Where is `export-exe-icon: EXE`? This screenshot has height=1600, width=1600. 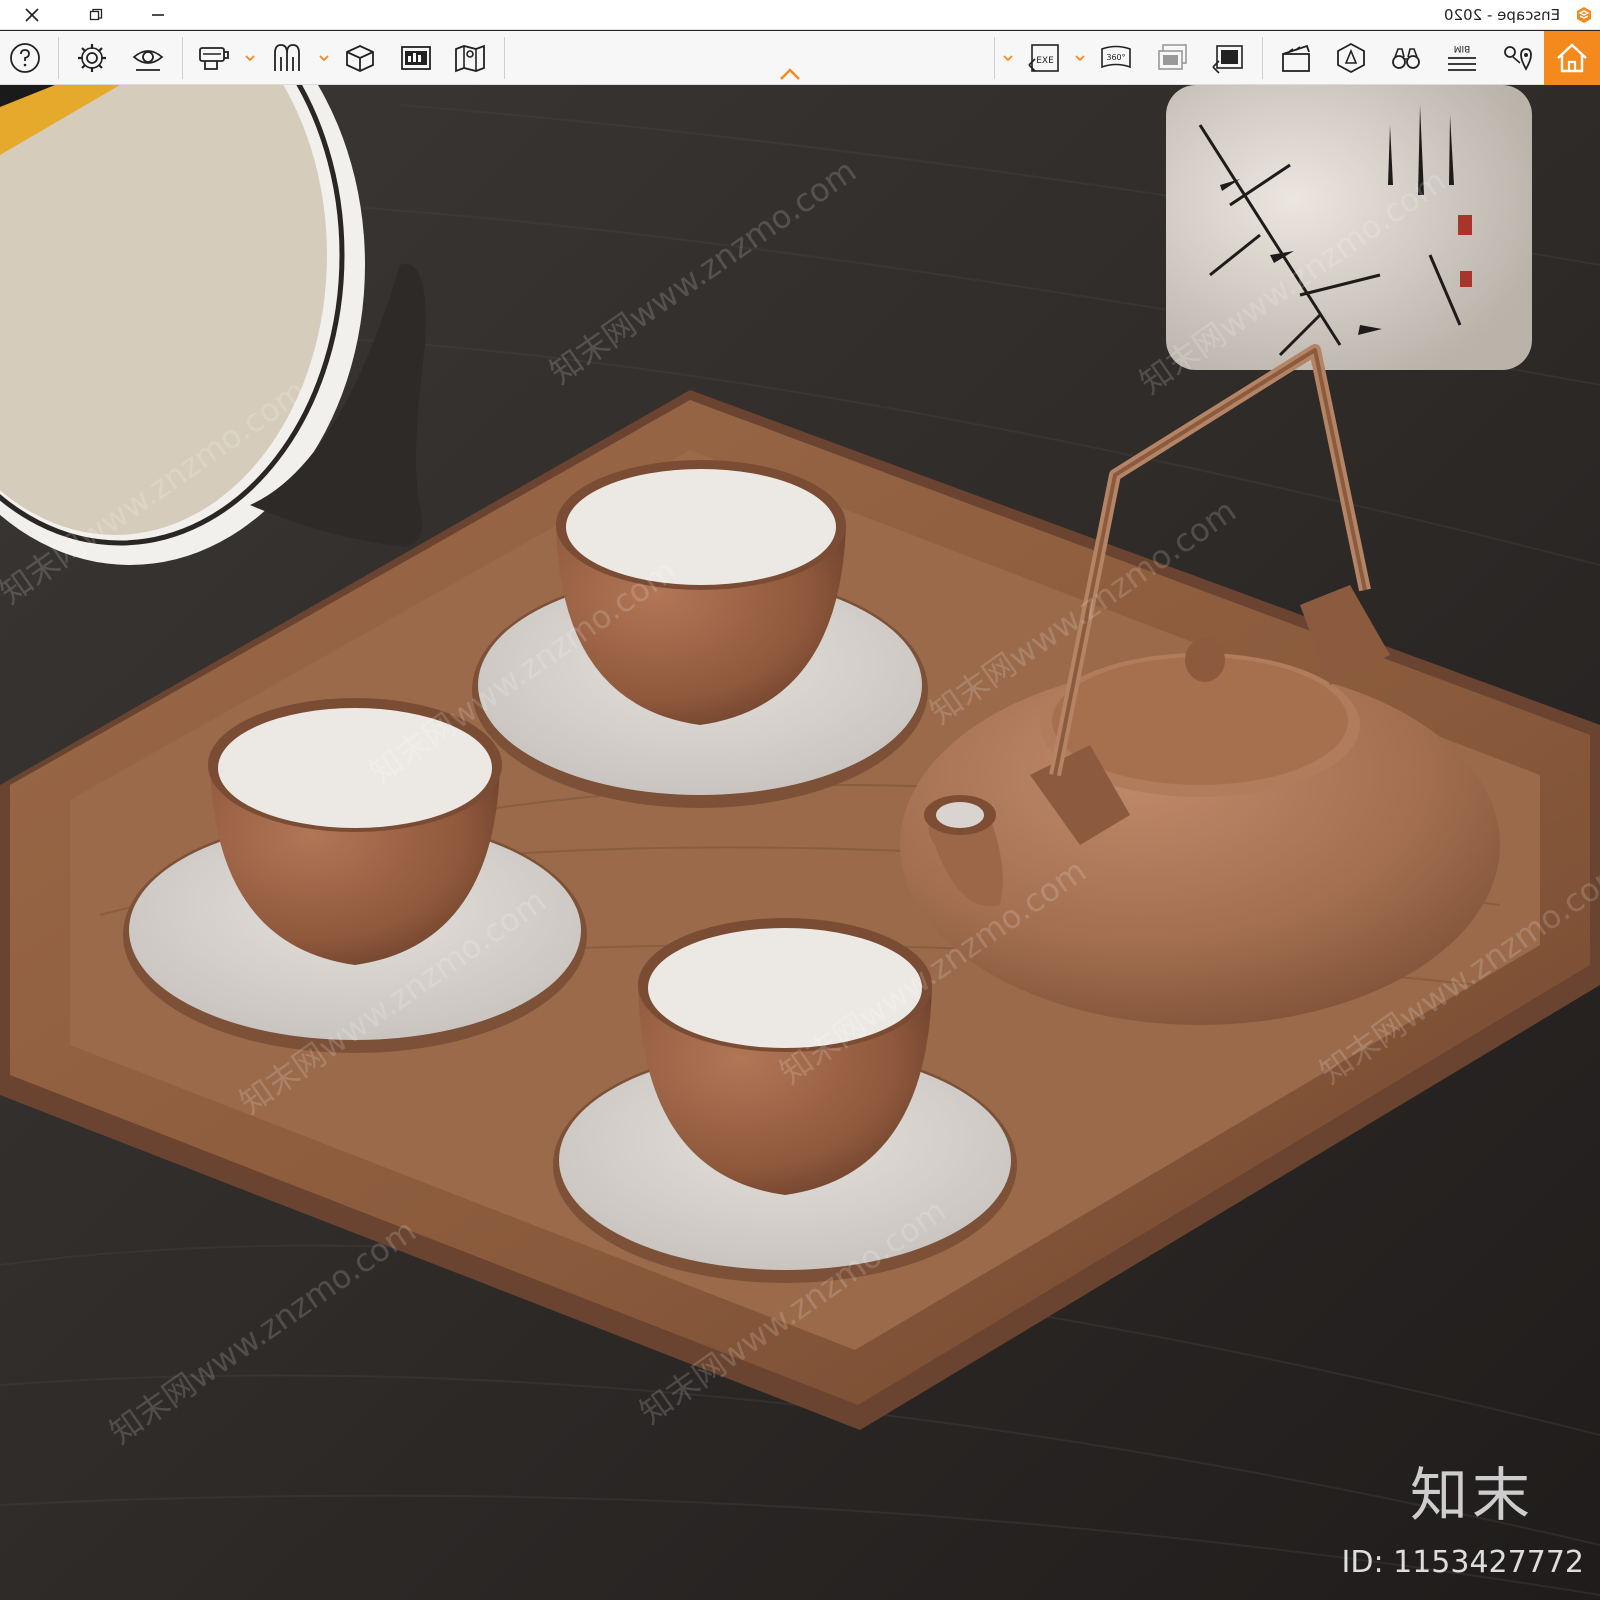
export-exe-icon: EXE is located at coordinates (1043, 58).